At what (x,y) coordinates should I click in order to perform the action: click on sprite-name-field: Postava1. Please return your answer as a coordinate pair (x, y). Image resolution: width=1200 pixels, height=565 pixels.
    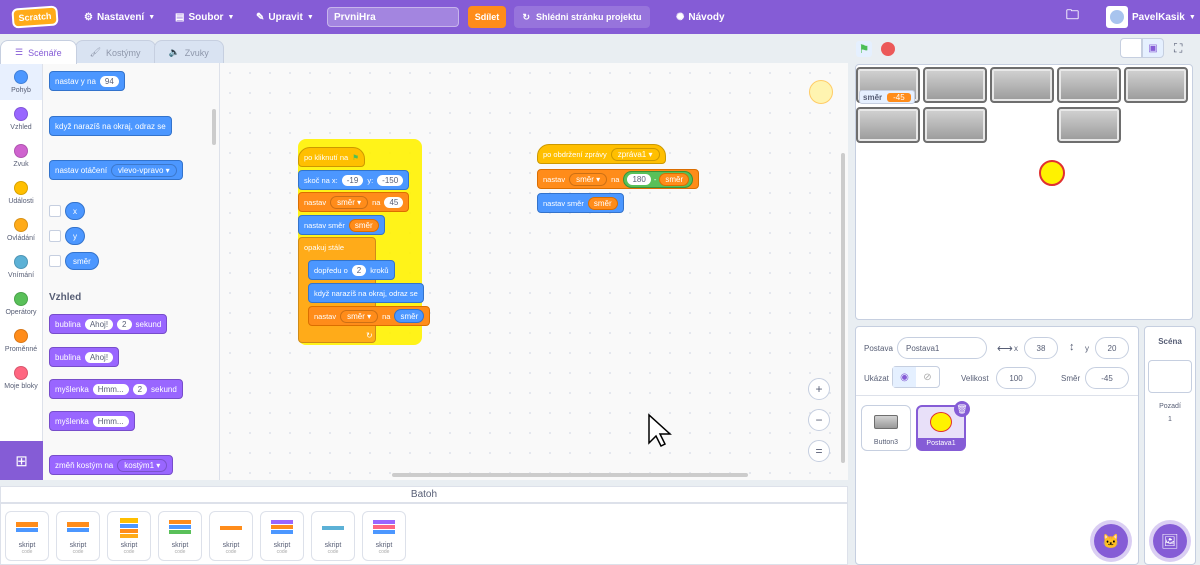
    Looking at the image, I should click on (942, 348).